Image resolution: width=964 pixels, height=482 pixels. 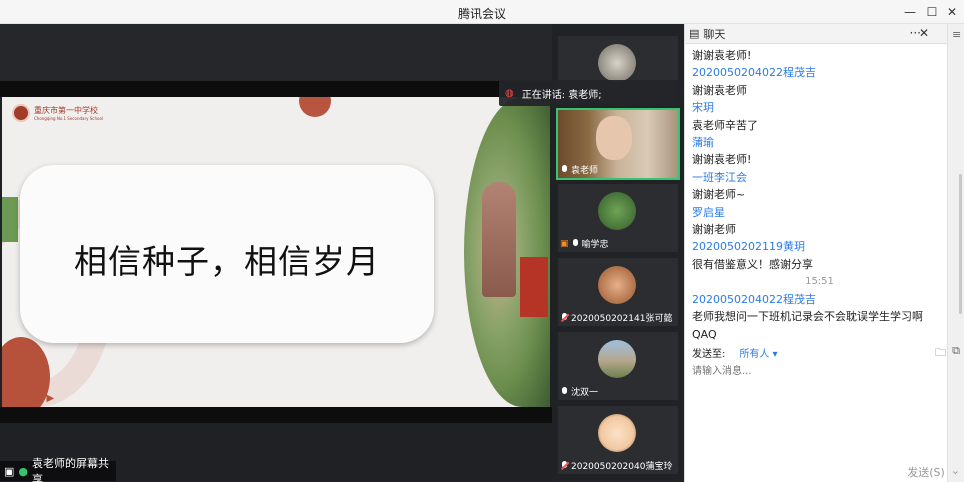 I want to click on chat-header: ▤ 聊天 ··· ✕, so click(x=816, y=34).